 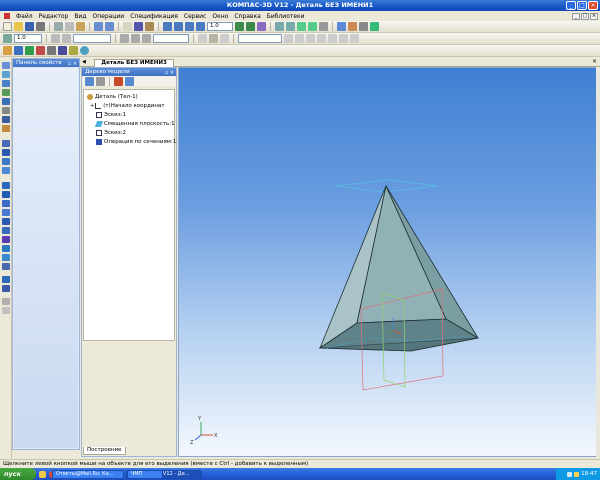 I want to click on edit-part-icon, so click(x=7, y=50).